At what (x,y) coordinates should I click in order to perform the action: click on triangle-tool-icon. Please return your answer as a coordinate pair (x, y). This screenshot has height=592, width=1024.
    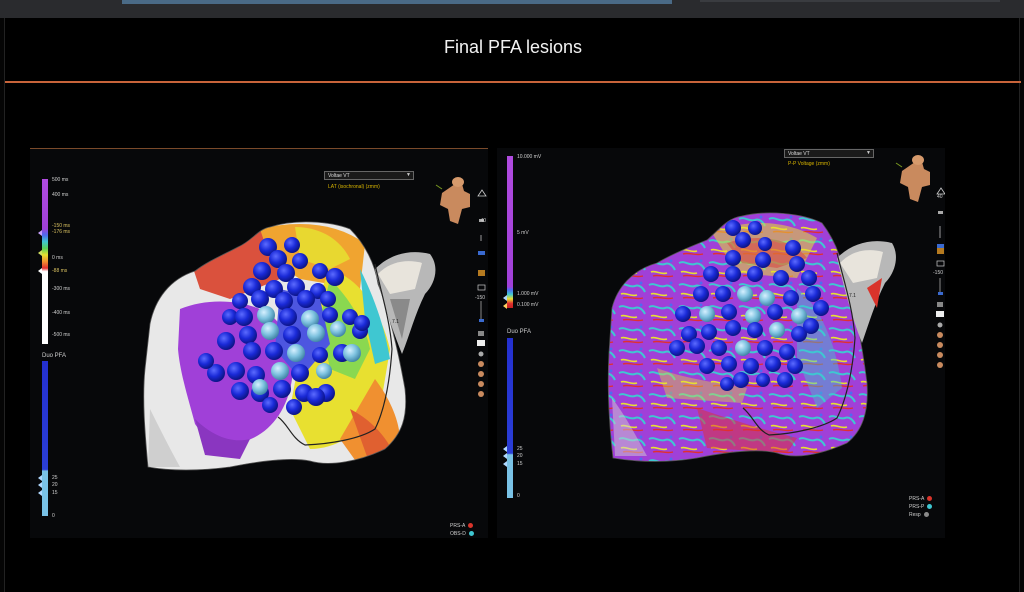
    Looking at the image, I should click on (482, 193).